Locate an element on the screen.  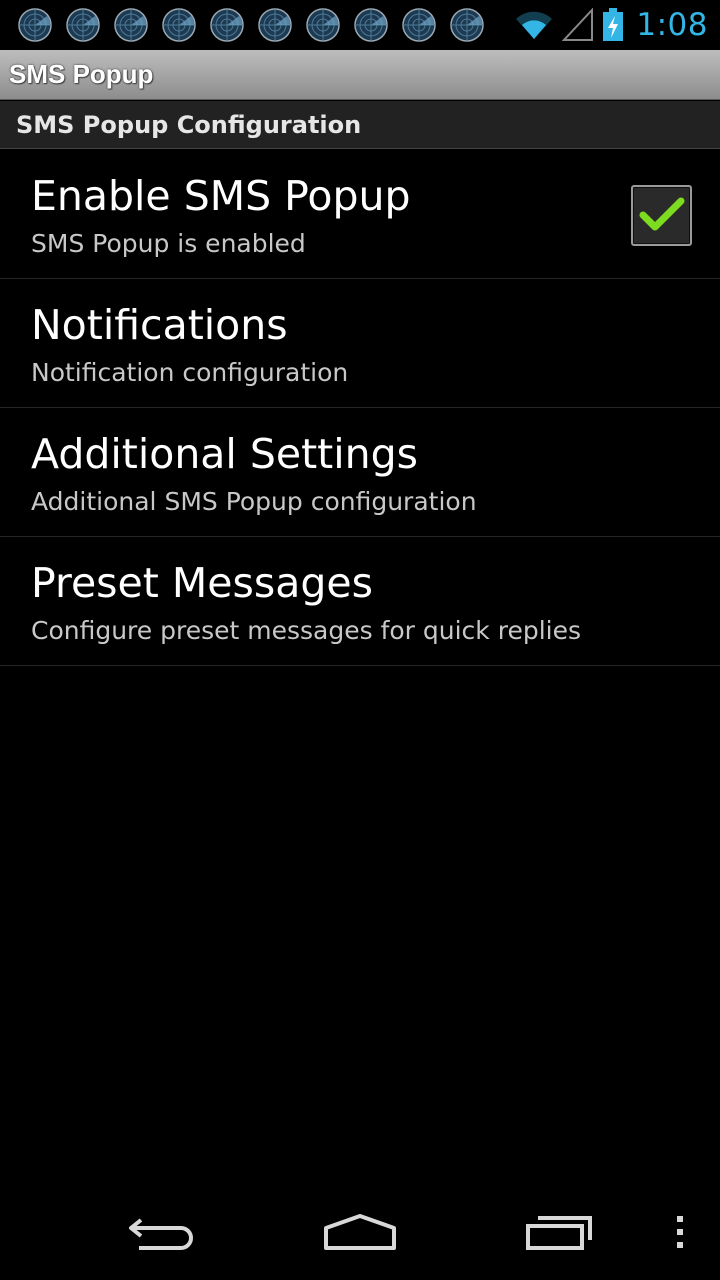
home-icon is located at coordinates (360, 1232).